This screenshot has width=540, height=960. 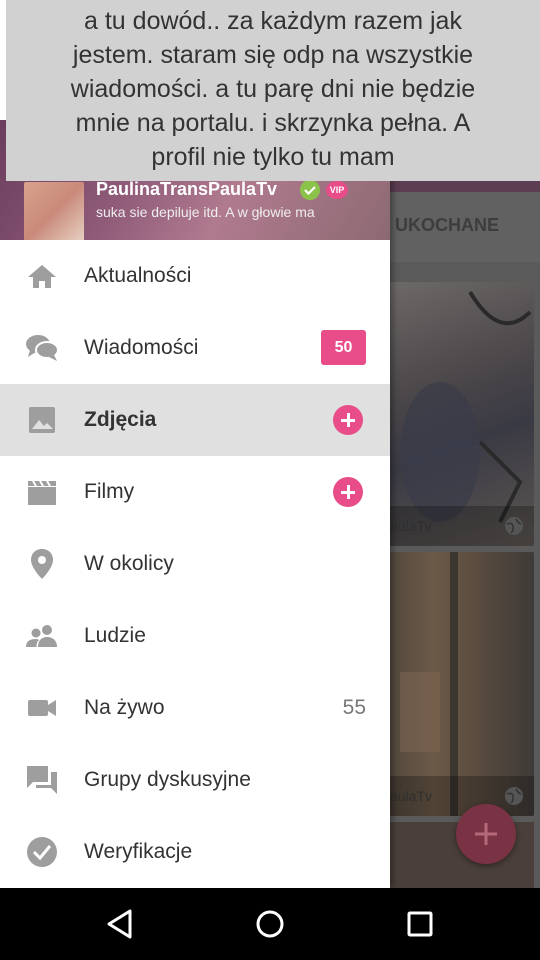 I want to click on live-count: 55, so click(x=354, y=707).